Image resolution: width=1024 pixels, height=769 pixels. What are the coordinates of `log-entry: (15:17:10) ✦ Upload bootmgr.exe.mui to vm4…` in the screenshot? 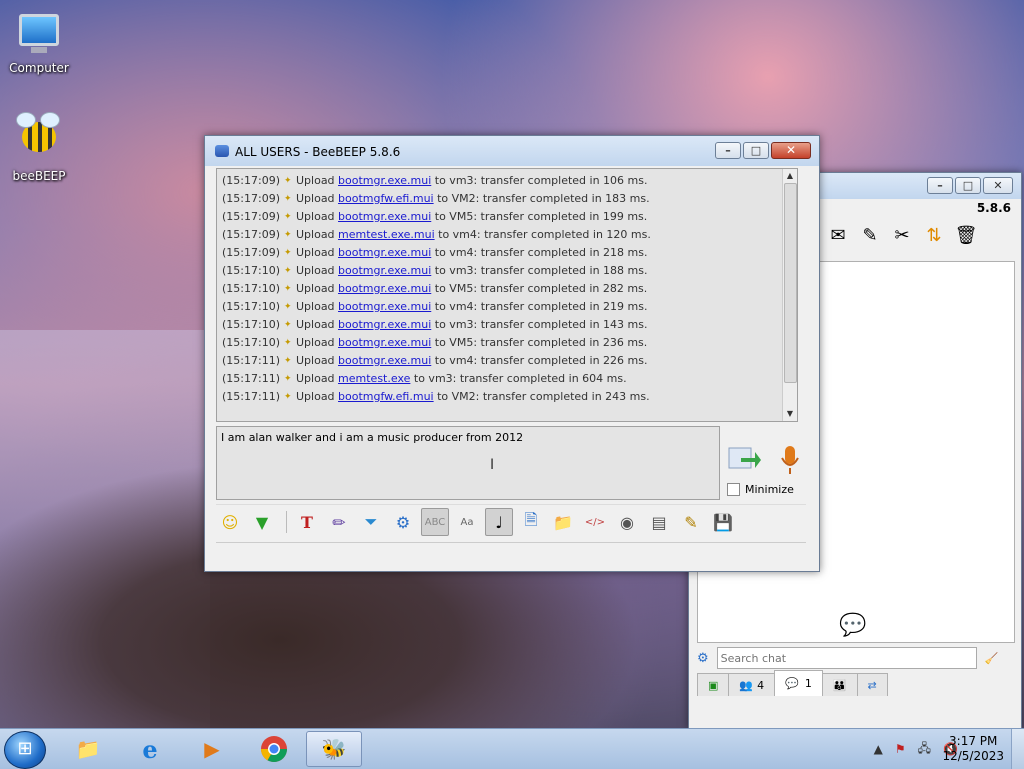 It's located at (507, 307).